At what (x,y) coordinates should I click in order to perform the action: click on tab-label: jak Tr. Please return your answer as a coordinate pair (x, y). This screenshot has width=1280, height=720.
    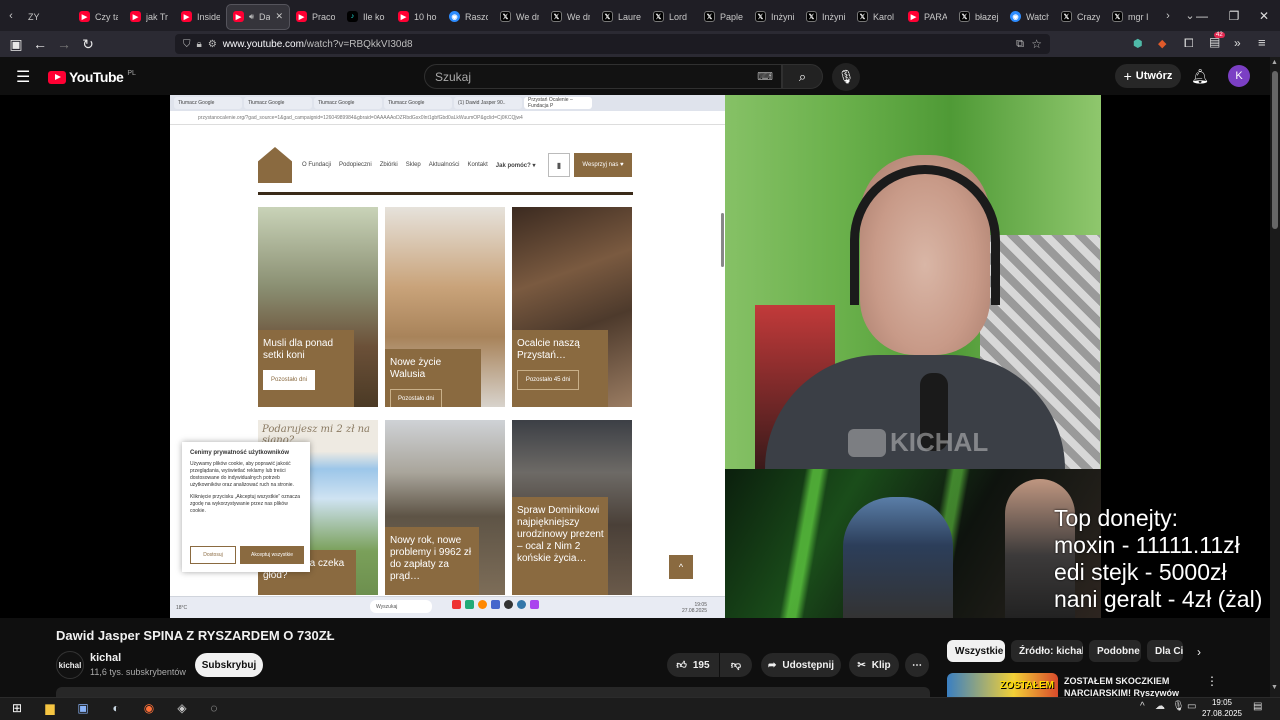
    Looking at the image, I should click on (157, 16).